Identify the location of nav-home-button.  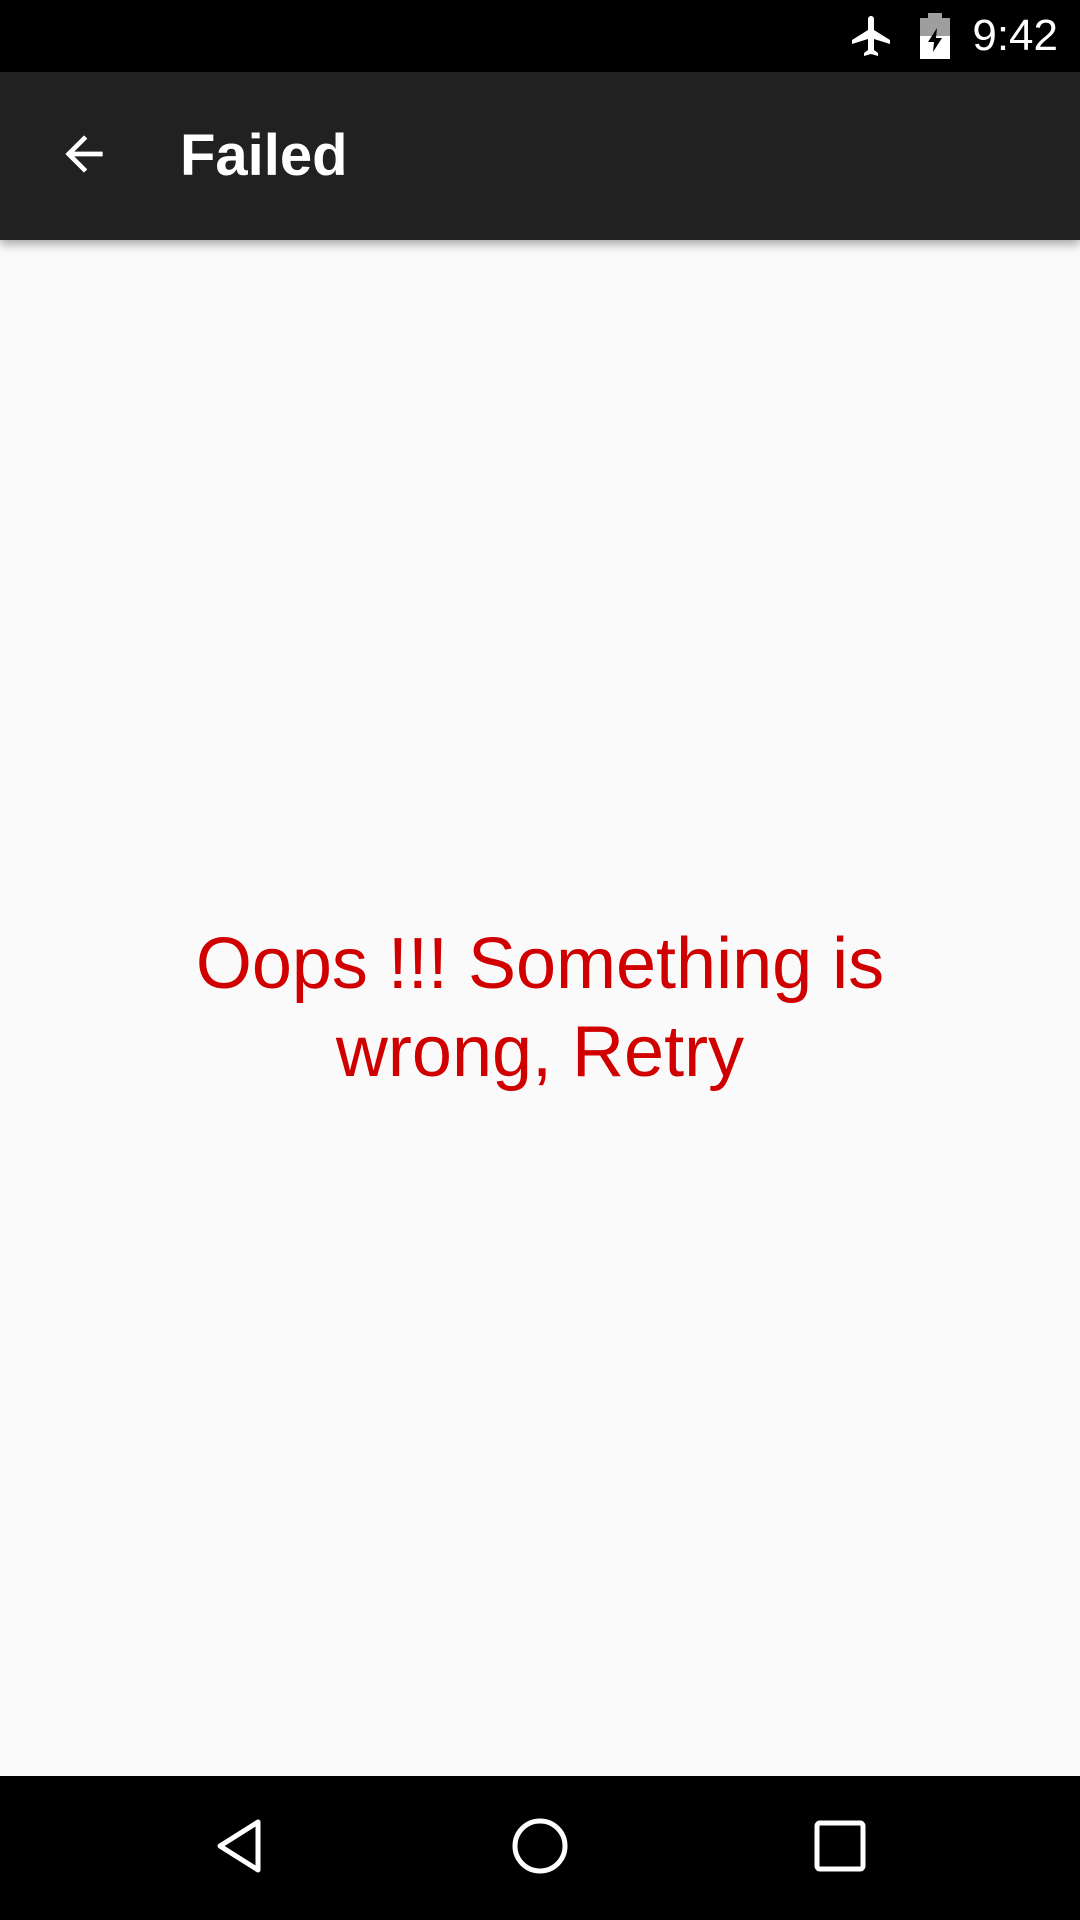
(540, 1848).